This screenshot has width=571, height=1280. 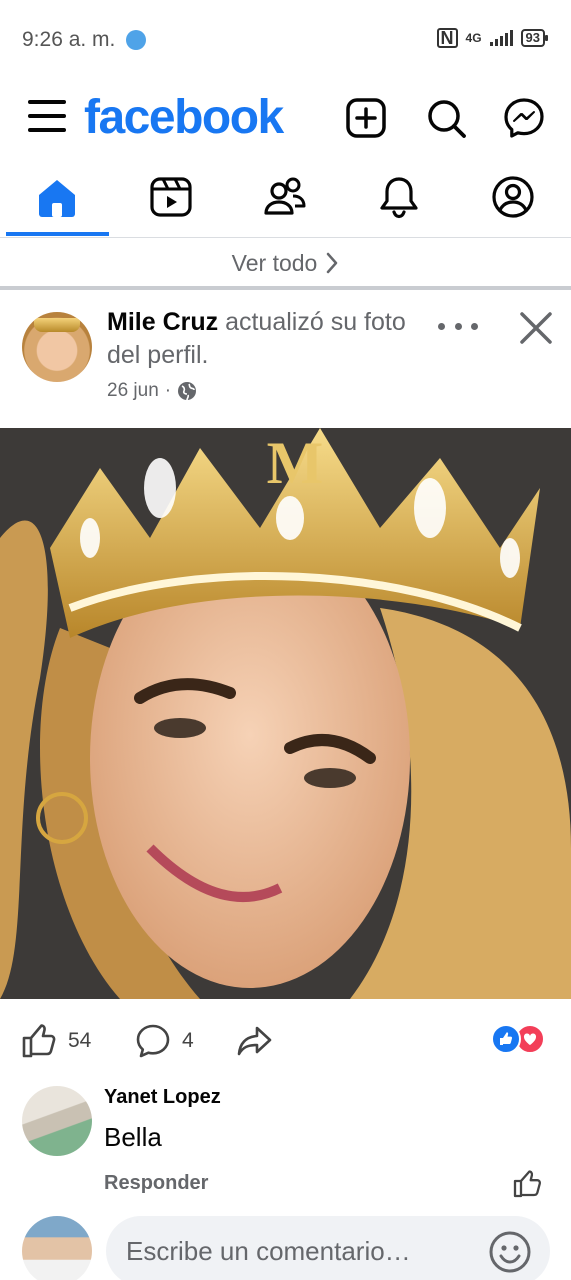 What do you see at coordinates (136, 40) in the screenshot?
I see `notification-dot-icon` at bounding box center [136, 40].